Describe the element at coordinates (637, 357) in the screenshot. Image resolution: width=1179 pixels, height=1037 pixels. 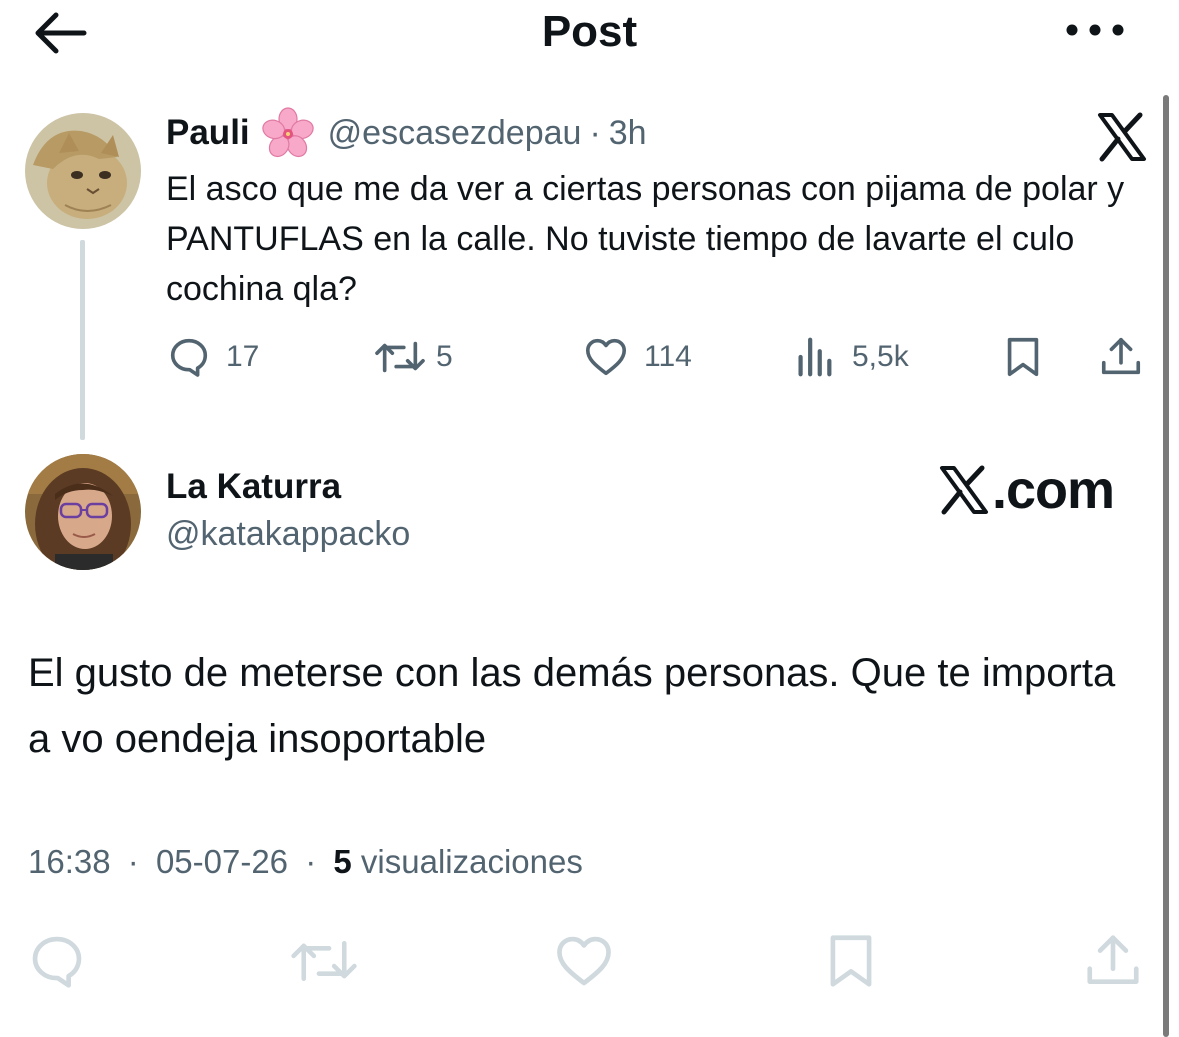
I see `like-button: 114` at that location.